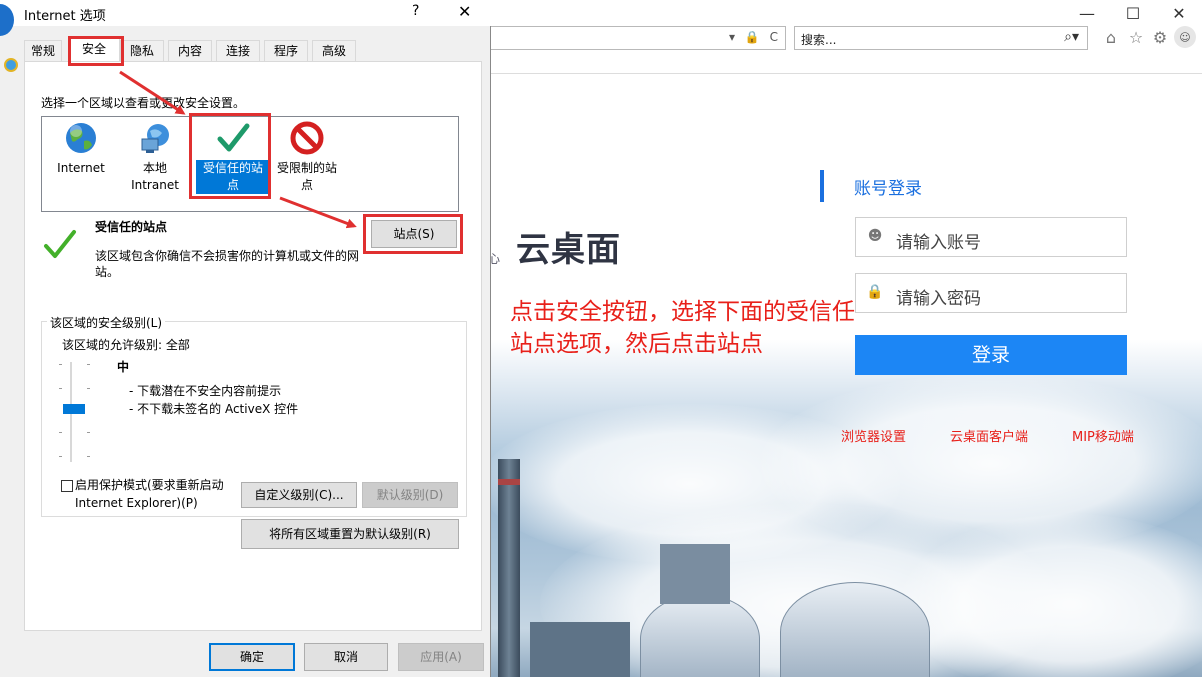  Describe the element at coordinates (81, 138) in the screenshot. I see `globe-icon` at that location.